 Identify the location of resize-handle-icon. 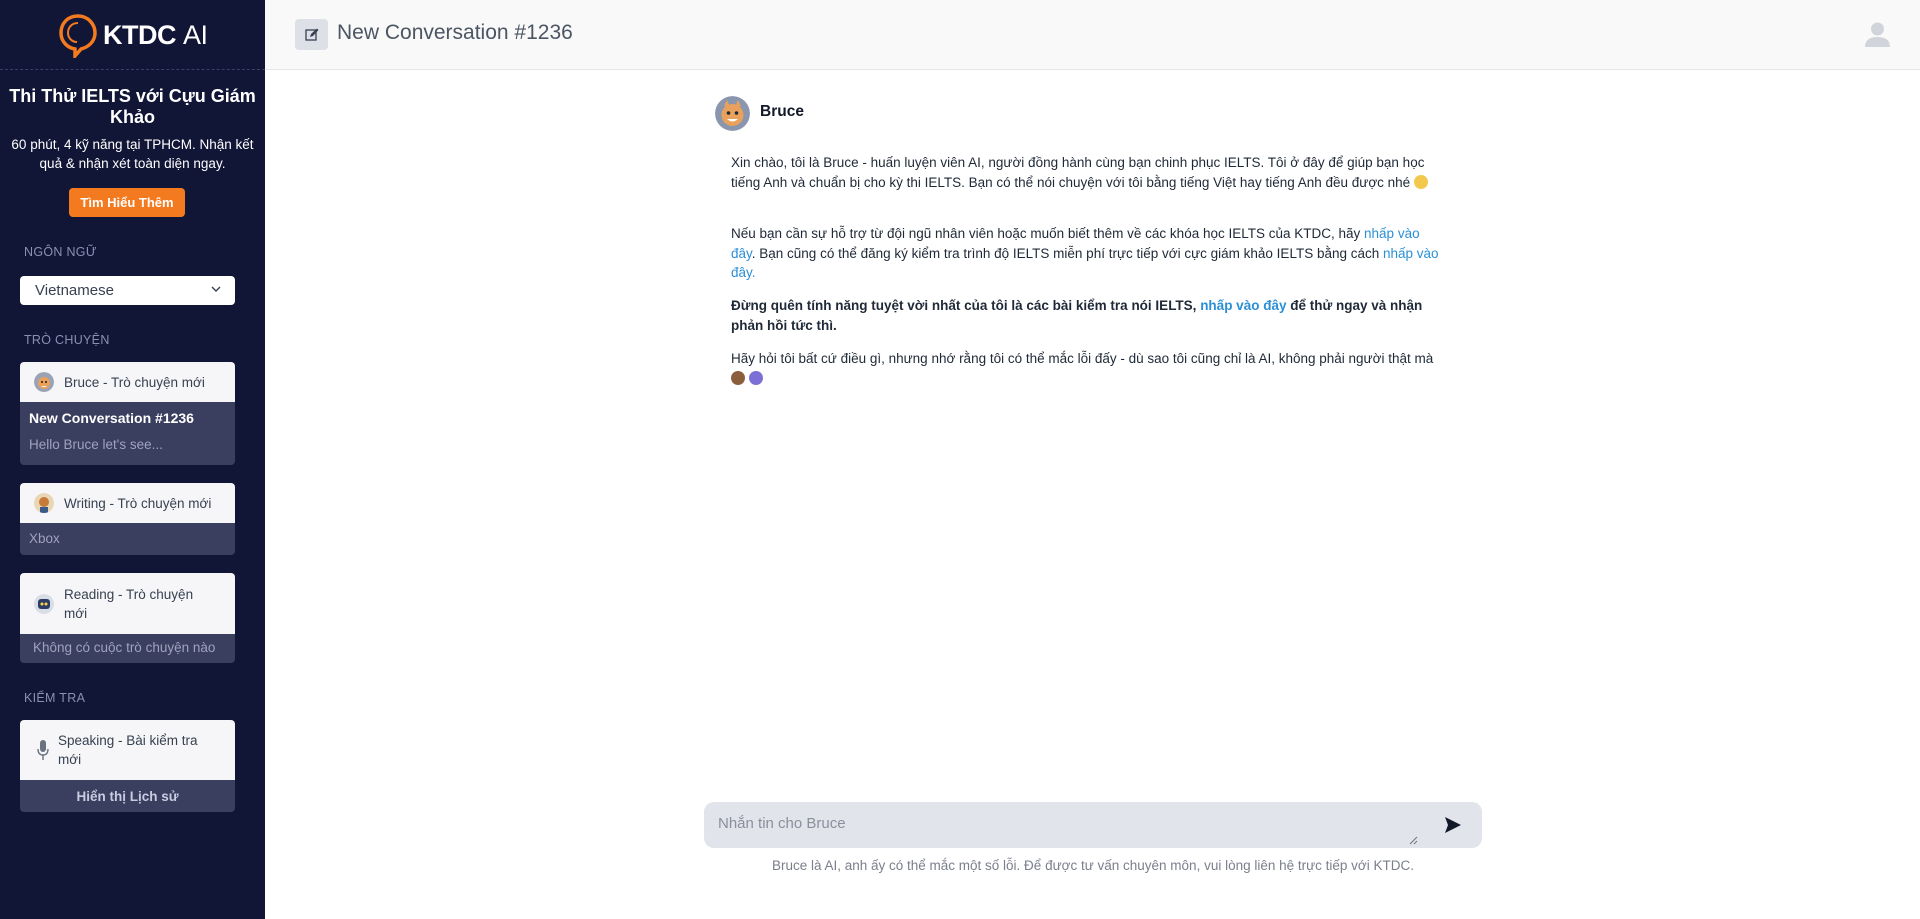
(1413, 840).